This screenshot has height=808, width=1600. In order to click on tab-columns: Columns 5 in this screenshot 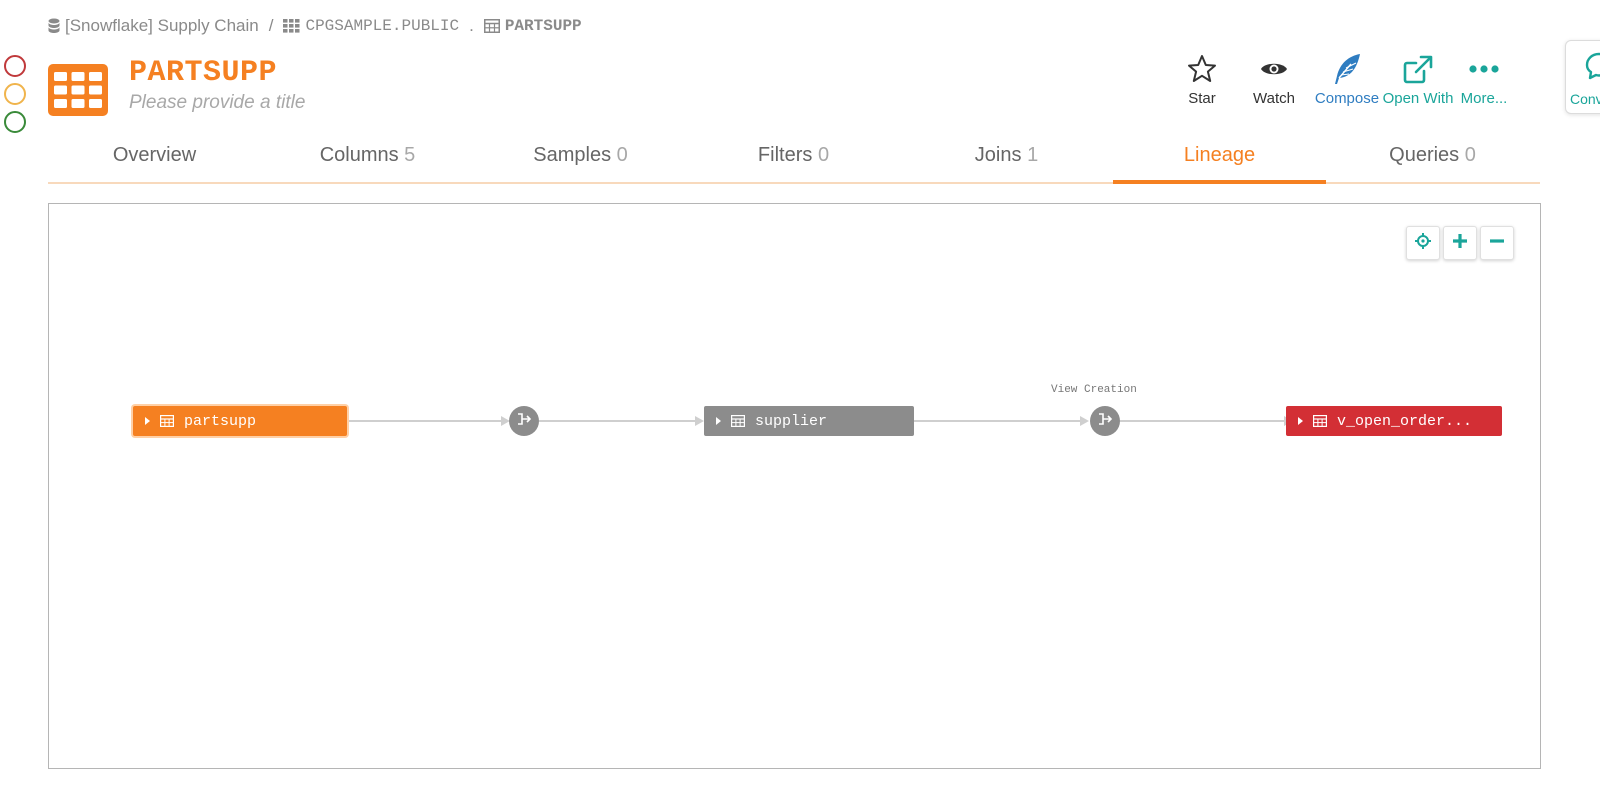, I will do `click(367, 161)`.